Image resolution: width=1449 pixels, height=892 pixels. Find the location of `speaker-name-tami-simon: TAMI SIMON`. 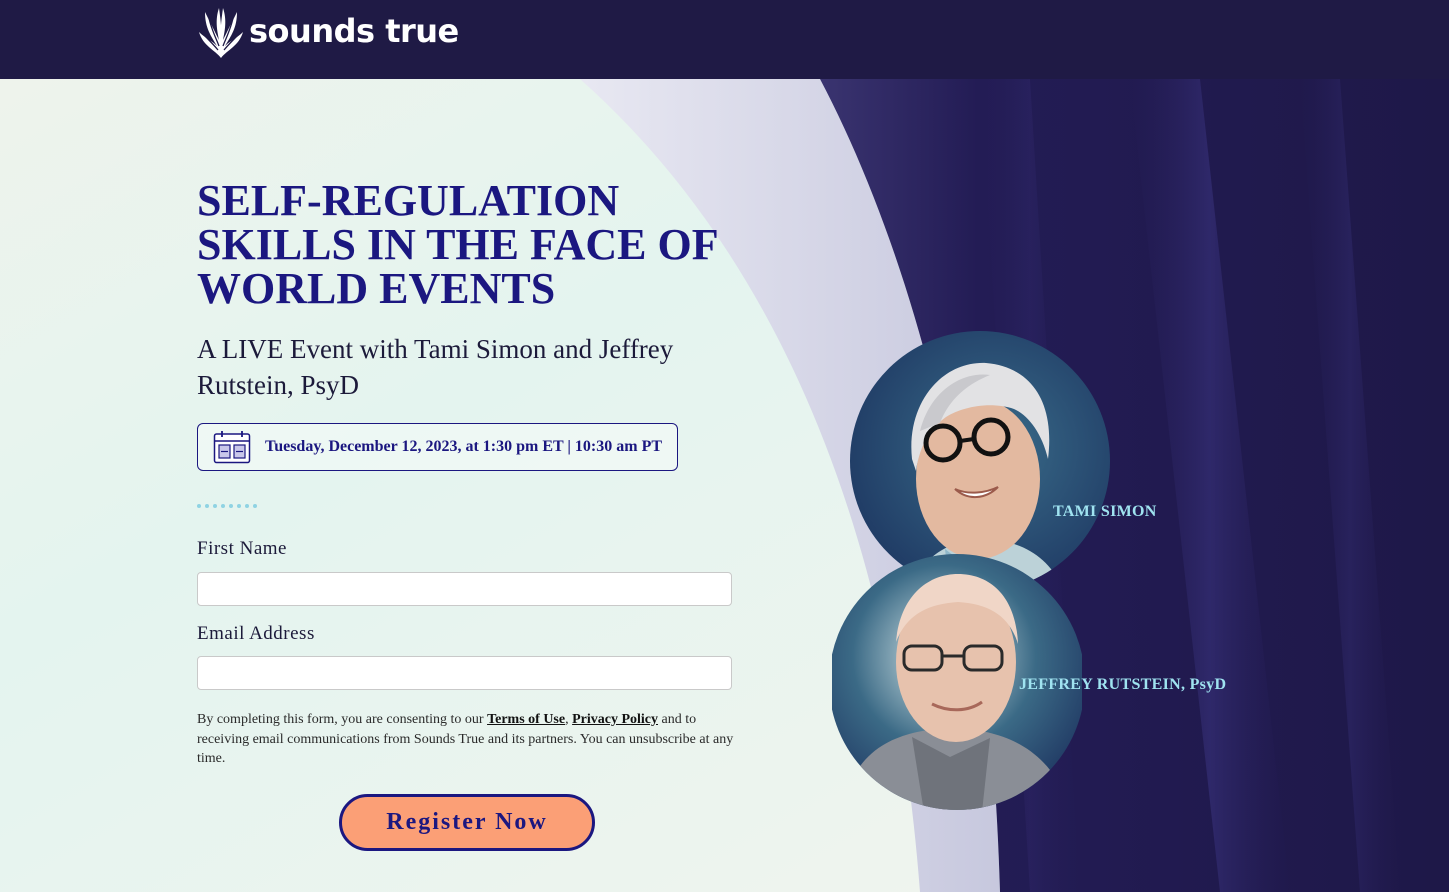

speaker-name-tami-simon: TAMI SIMON is located at coordinates (1105, 511).